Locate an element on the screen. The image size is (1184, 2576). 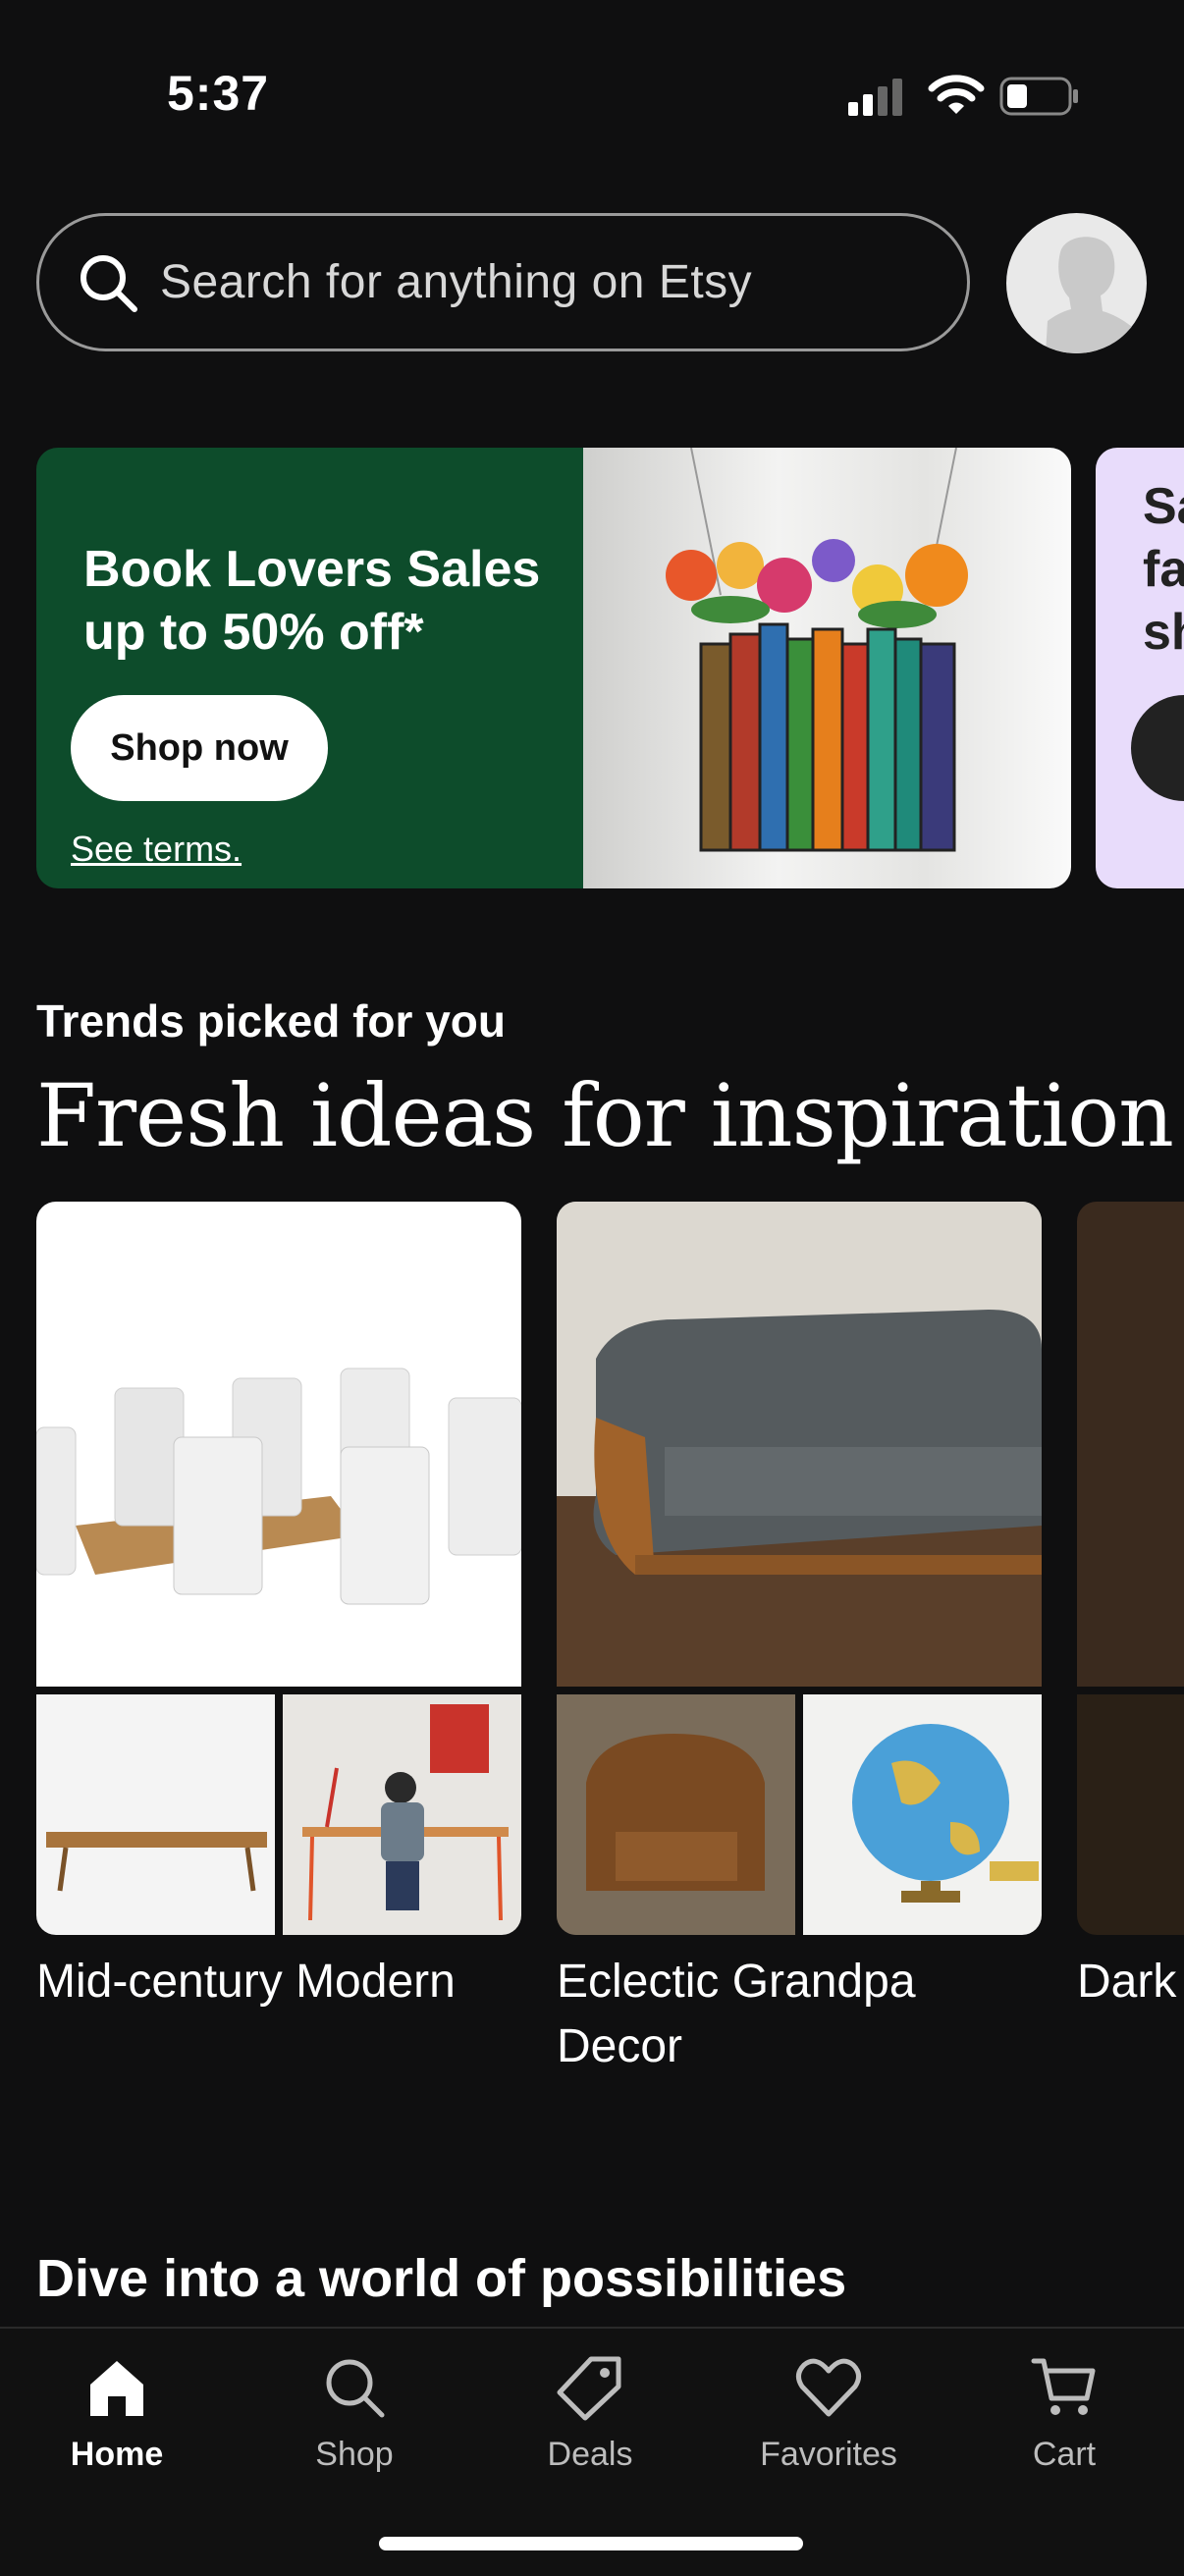
sofa-image is located at coordinates (799, 1444).